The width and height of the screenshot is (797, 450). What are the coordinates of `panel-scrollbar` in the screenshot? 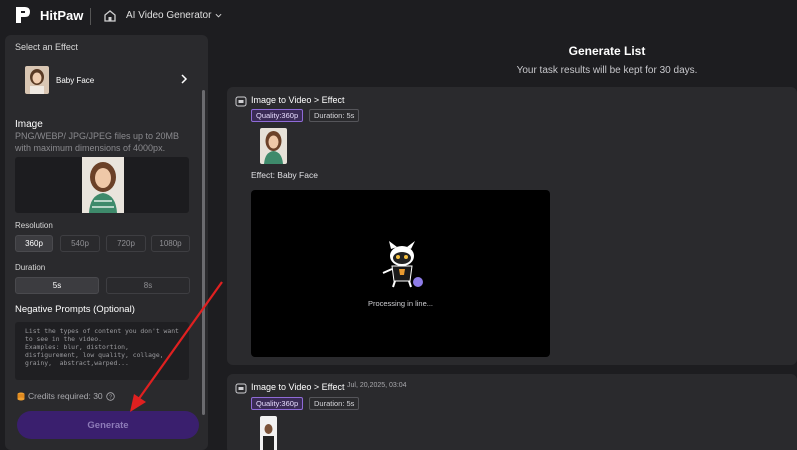 It's located at (203, 252).